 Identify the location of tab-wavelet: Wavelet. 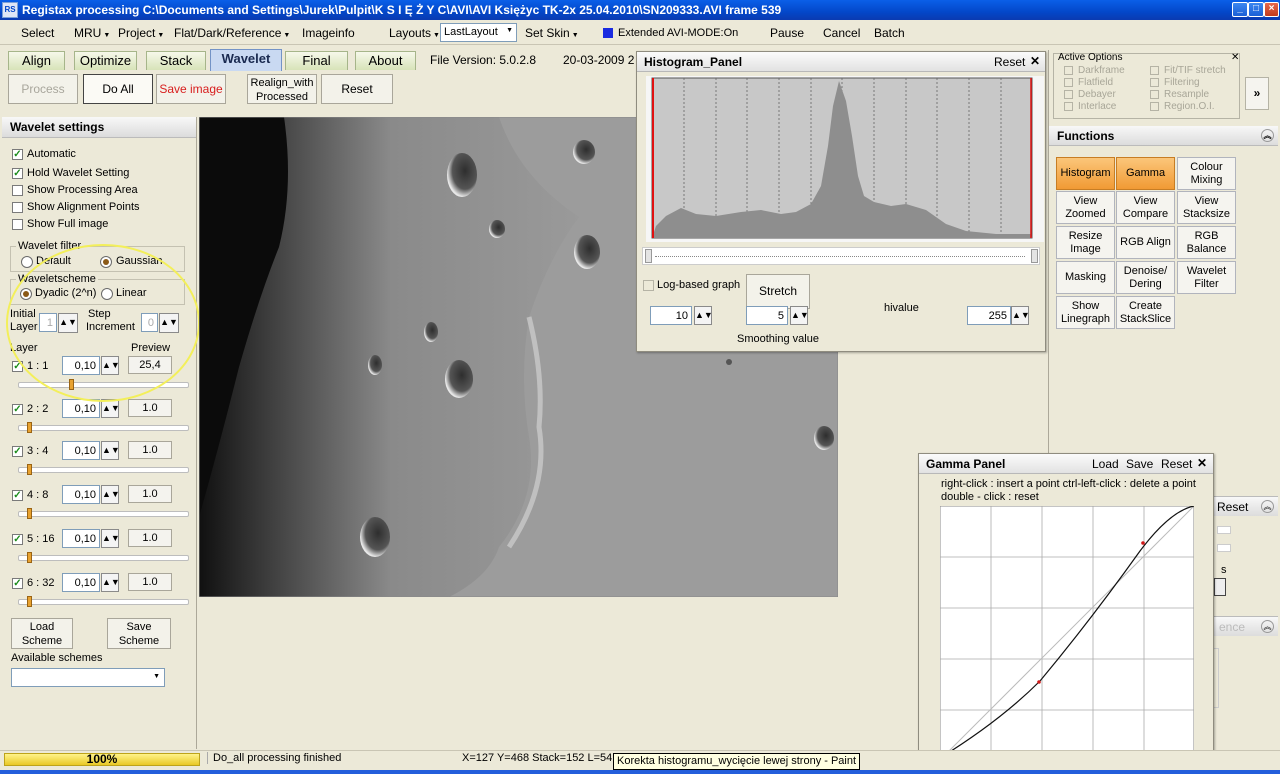
(246, 60).